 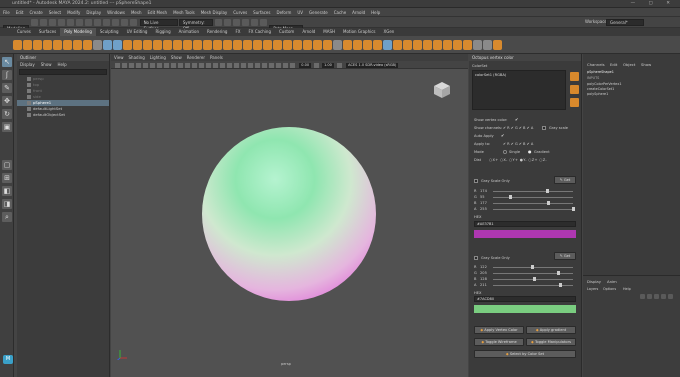 What do you see at coordinates (307, 45) in the screenshot?
I see `wedge-icon` at bounding box center [307, 45].